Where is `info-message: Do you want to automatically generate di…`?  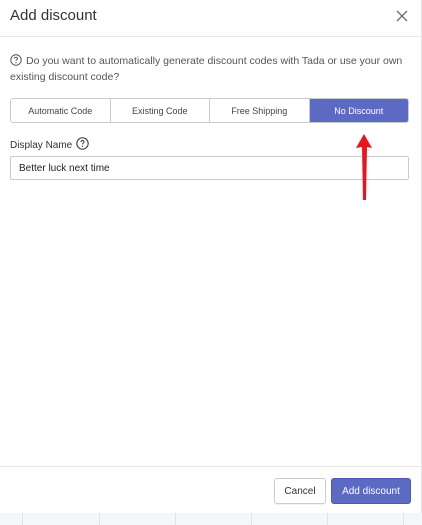 info-message: Do you want to automatically generate di… is located at coordinates (211, 69).